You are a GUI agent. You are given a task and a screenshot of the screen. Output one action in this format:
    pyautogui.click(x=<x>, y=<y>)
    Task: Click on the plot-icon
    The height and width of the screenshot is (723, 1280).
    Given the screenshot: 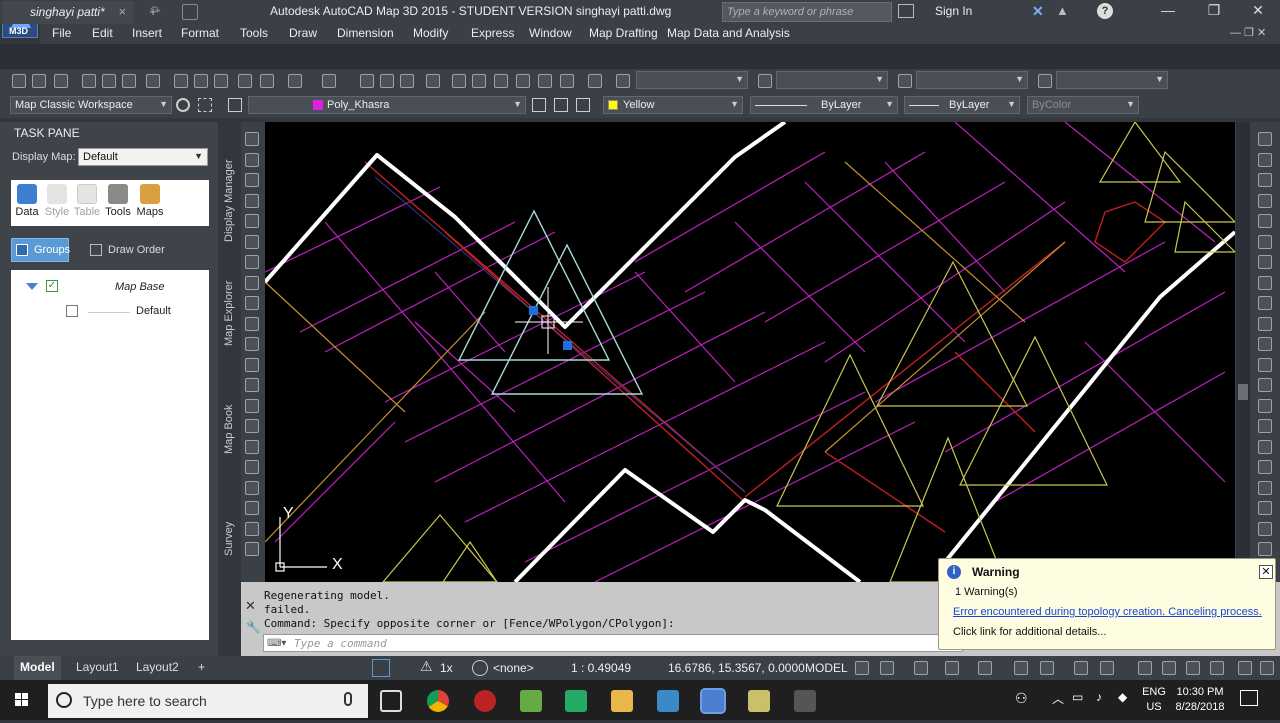 What is the action you would take?
    pyautogui.click(x=190, y=12)
    